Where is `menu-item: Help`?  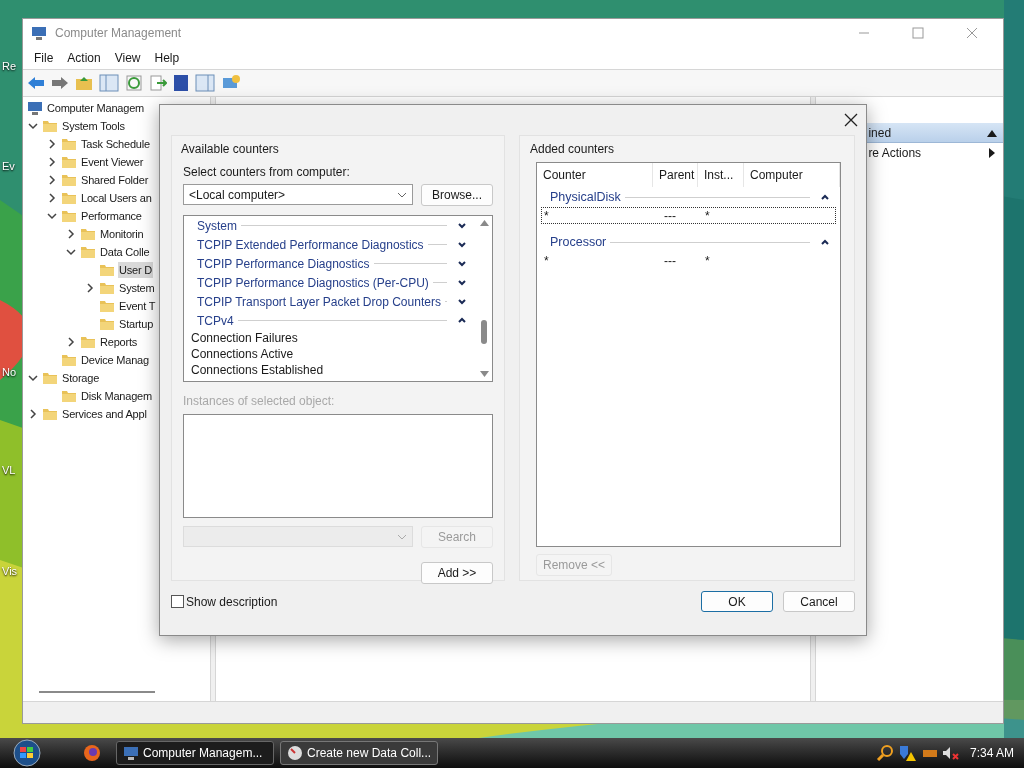
menu-item: Help is located at coordinates (167, 58).